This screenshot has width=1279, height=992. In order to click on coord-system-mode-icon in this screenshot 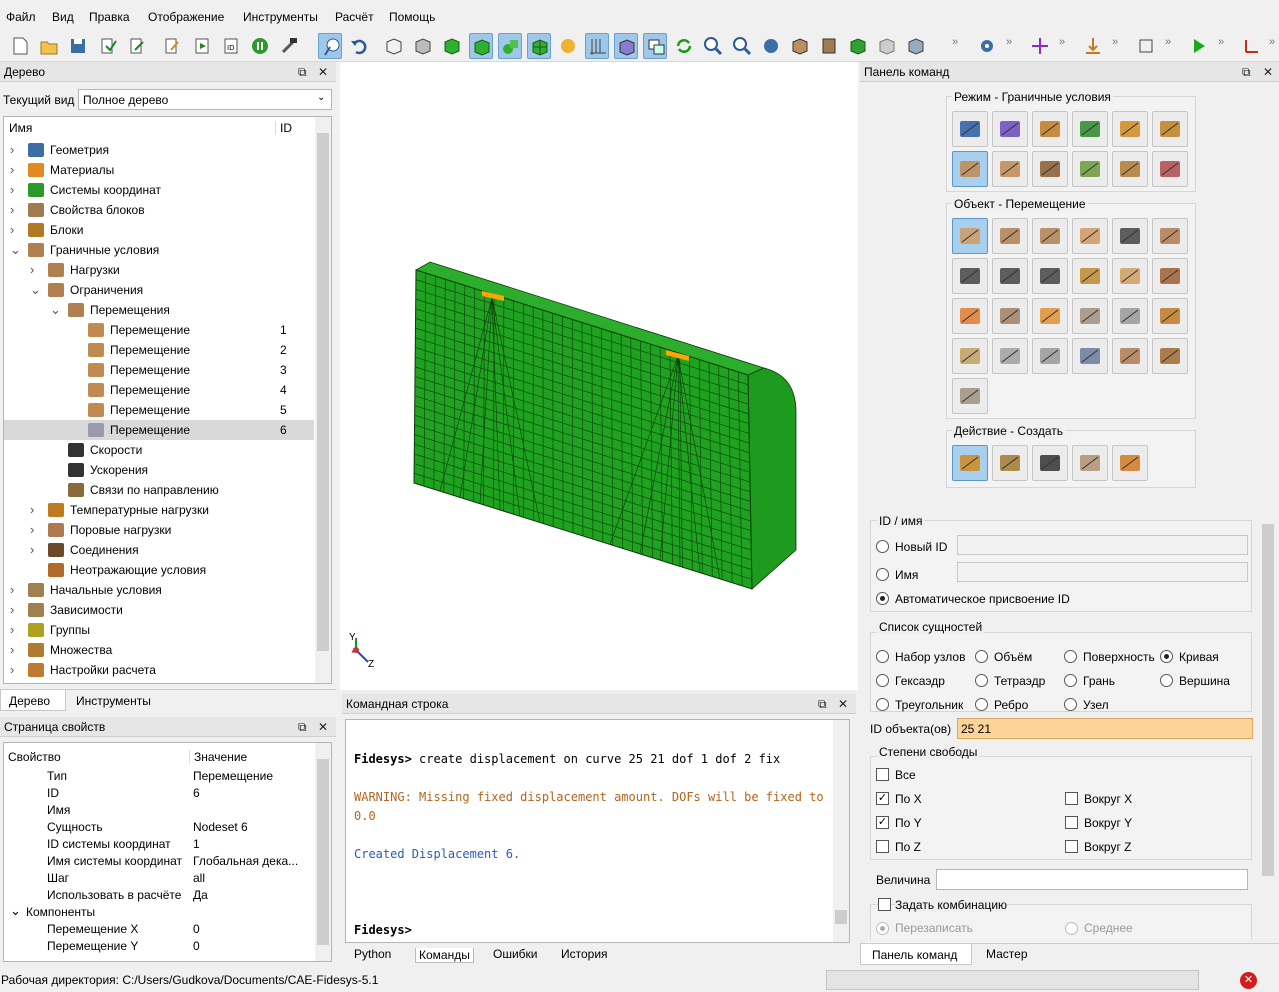, I will do `click(1090, 129)`.